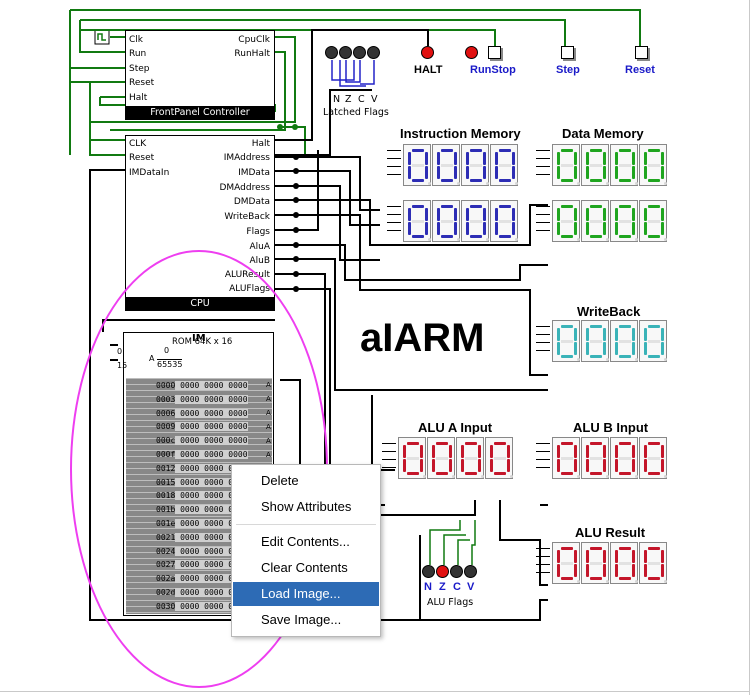 The width and height of the screenshot is (750, 695). What do you see at coordinates (306, 568) in the screenshot?
I see `menu-item-clear-contents: Clear Contents` at bounding box center [306, 568].